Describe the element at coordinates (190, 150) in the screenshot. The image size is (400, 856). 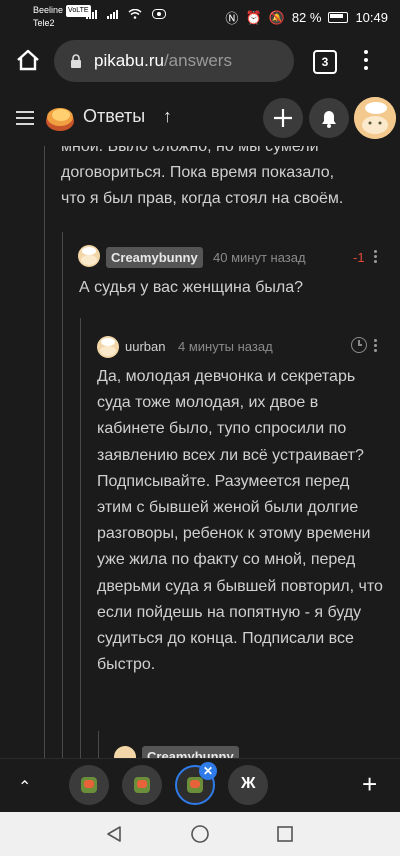
I see `text-line: мной. Было сложно, но мы сумели` at that location.